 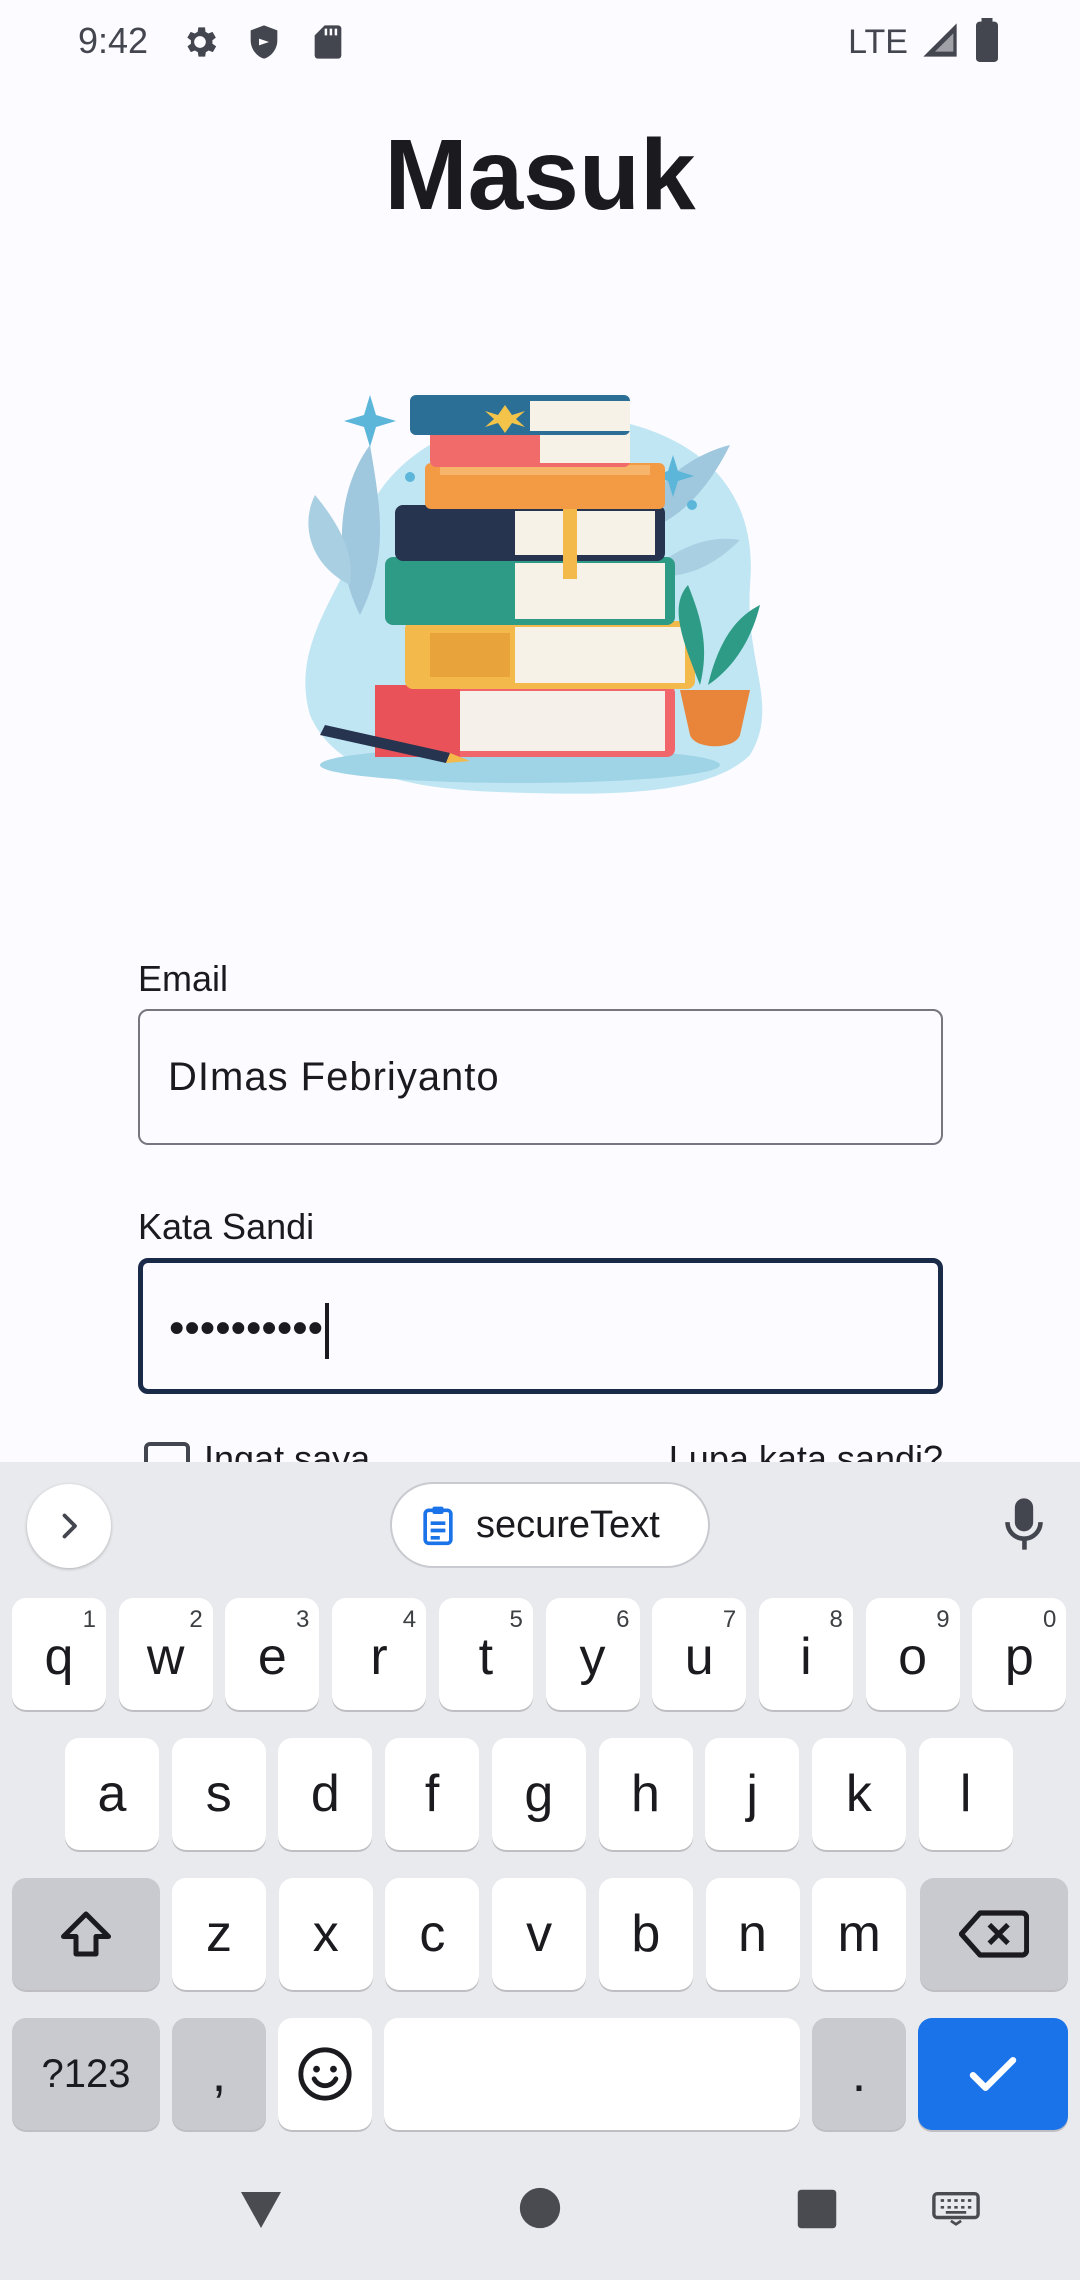 I want to click on clipboard-suggestion-chip: secureText, so click(x=550, y=1525).